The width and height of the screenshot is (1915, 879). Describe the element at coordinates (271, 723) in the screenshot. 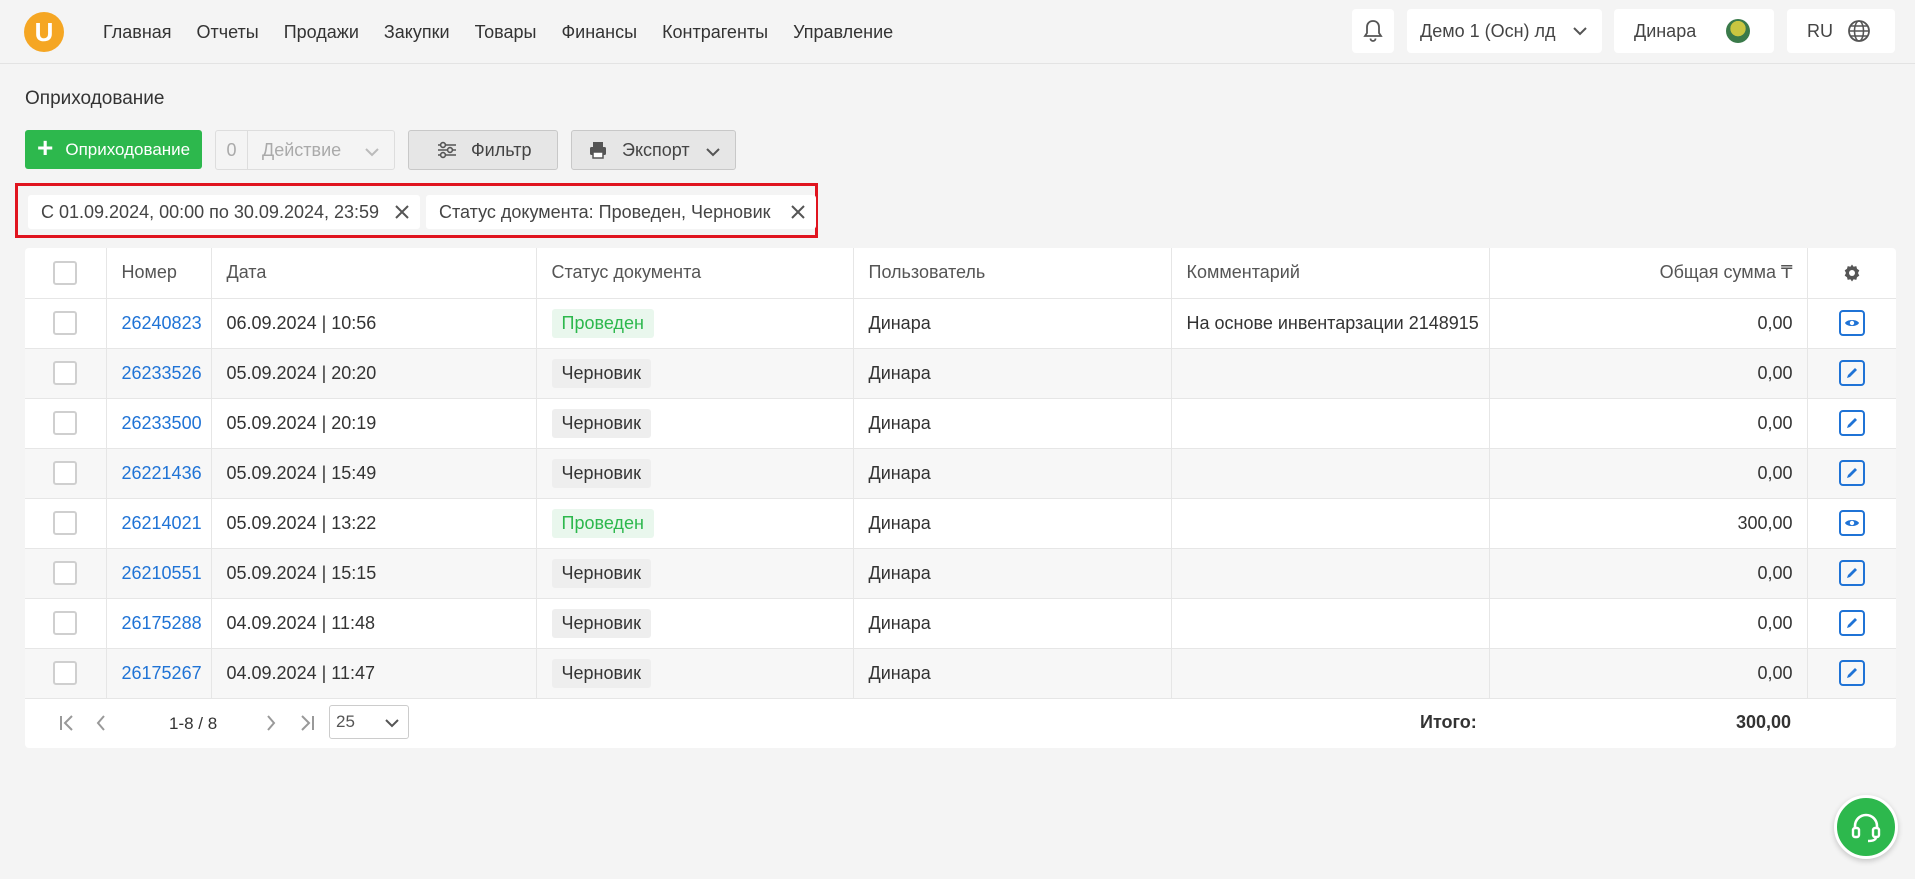

I see `next-page-icon` at that location.